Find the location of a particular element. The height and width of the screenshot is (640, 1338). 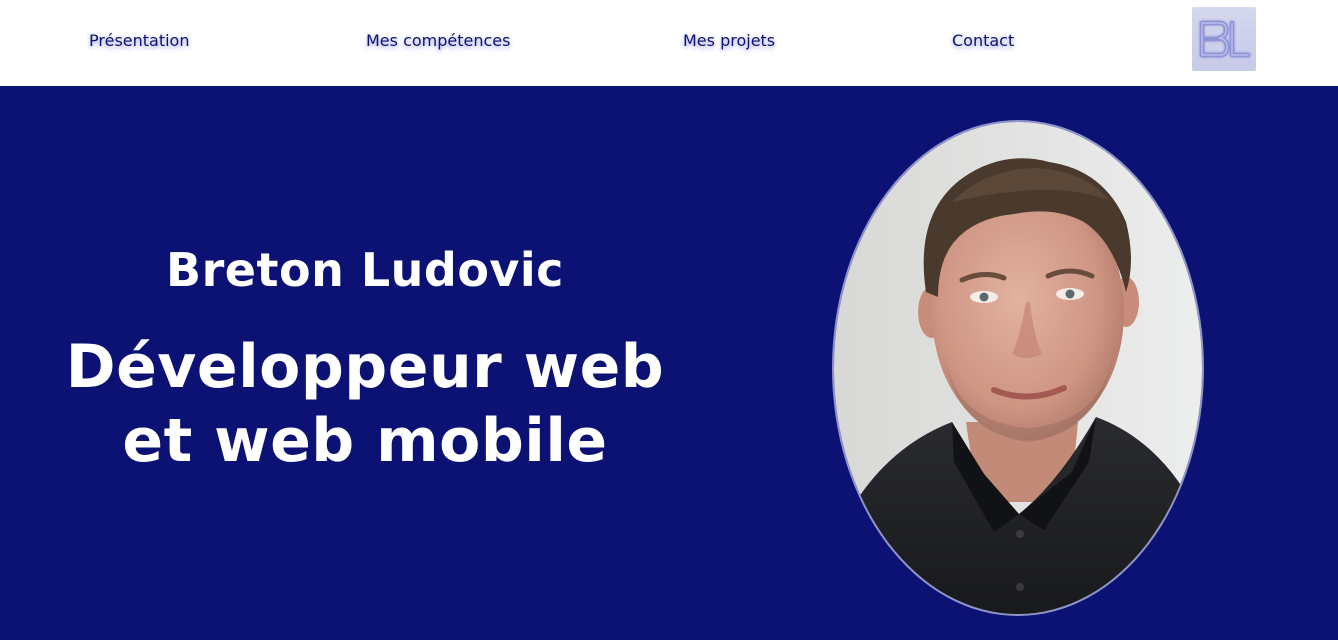

nav-link-contact: Contact is located at coordinates (983, 40).